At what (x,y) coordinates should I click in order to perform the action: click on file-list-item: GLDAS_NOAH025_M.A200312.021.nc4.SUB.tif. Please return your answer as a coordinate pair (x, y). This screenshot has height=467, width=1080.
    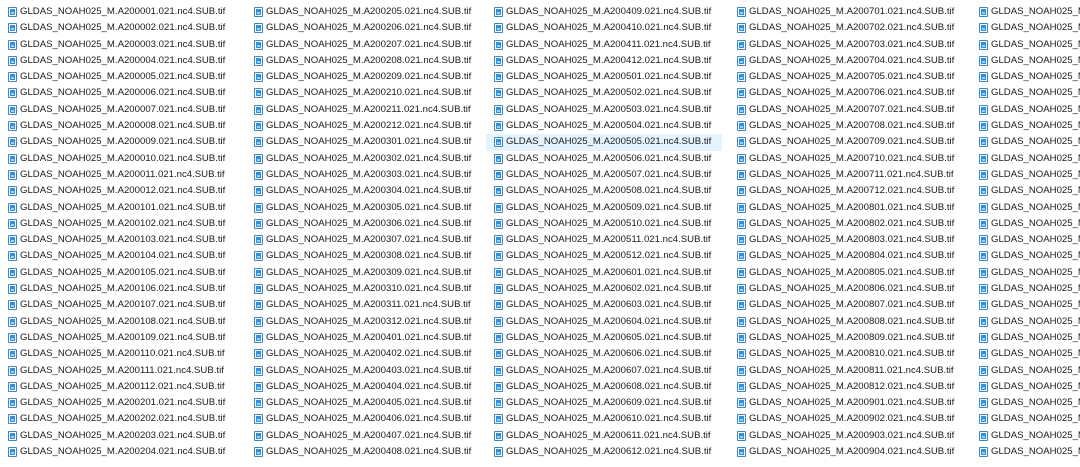
    Looking at the image, I should click on (364, 322).